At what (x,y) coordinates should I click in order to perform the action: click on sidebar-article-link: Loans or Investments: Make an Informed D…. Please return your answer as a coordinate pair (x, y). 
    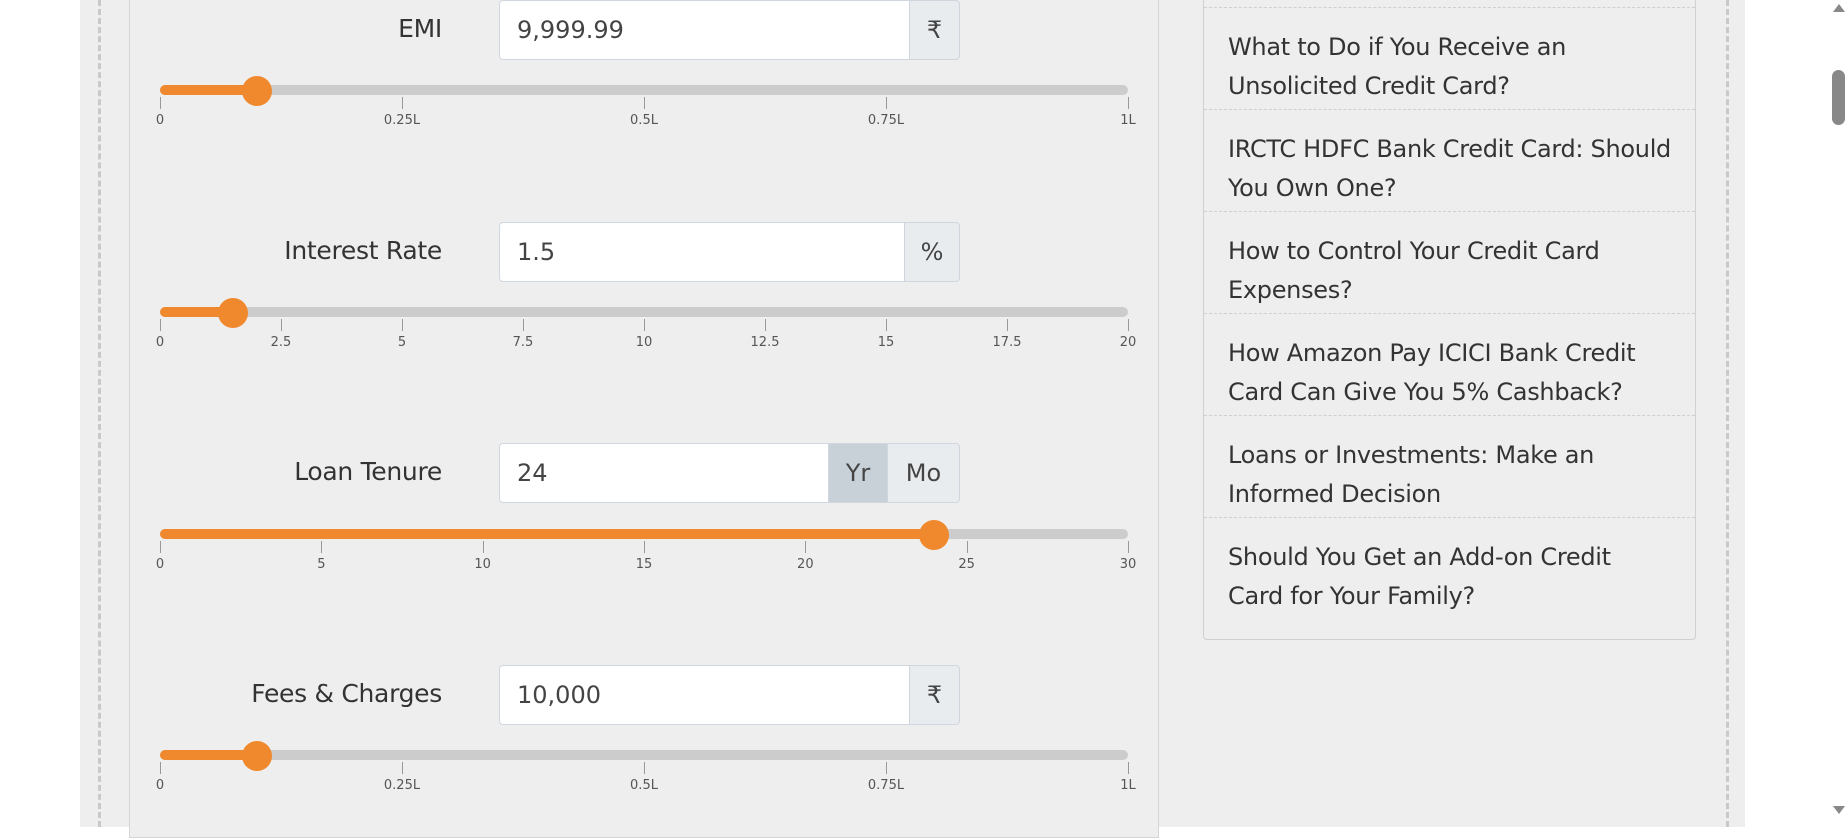
    Looking at the image, I should click on (1449, 466).